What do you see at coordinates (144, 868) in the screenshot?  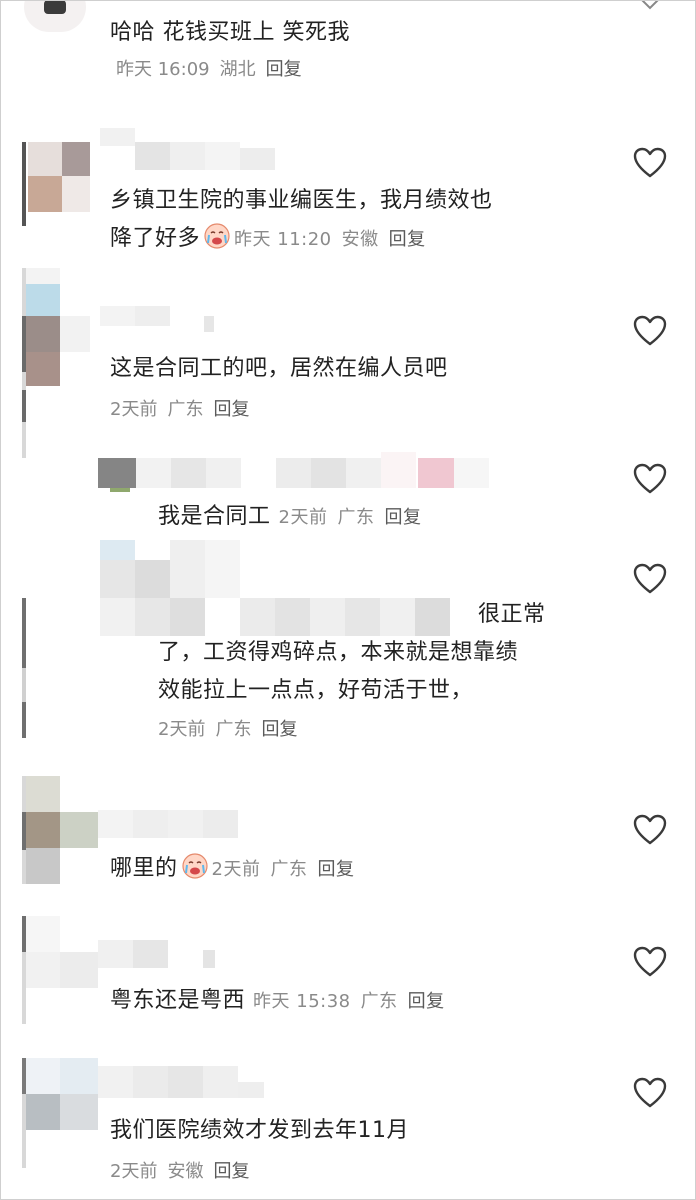 I see `comment-text-content: 哪里的` at bounding box center [144, 868].